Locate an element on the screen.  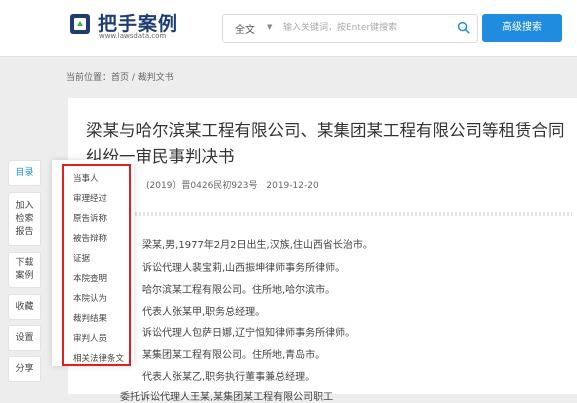
logo-url: www.lawsdata.com is located at coordinates (133, 36).